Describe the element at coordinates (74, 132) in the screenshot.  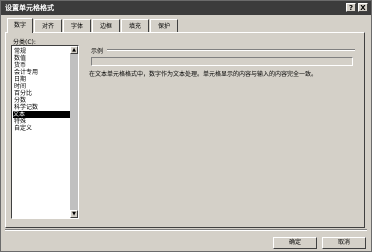
I see `category-scrollbar: ▲ ▼` at that location.